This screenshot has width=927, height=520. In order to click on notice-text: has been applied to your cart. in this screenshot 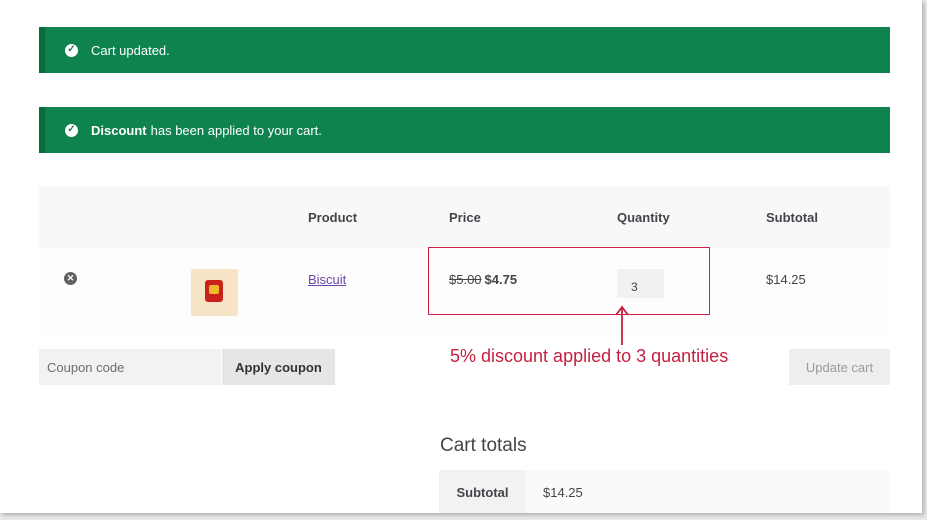, I will do `click(236, 130)`.